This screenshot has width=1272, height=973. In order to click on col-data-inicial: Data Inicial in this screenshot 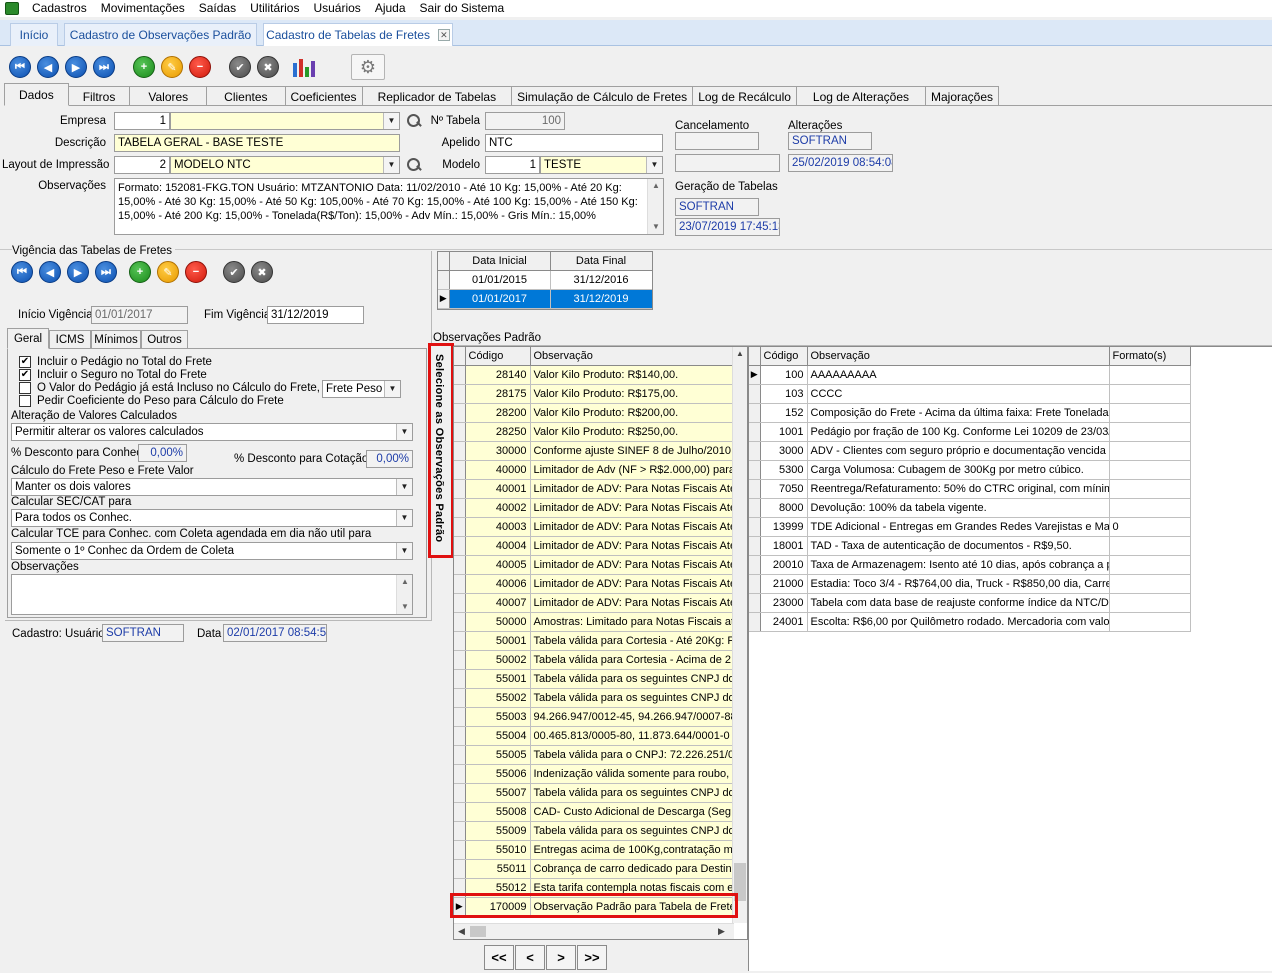, I will do `click(500, 261)`.